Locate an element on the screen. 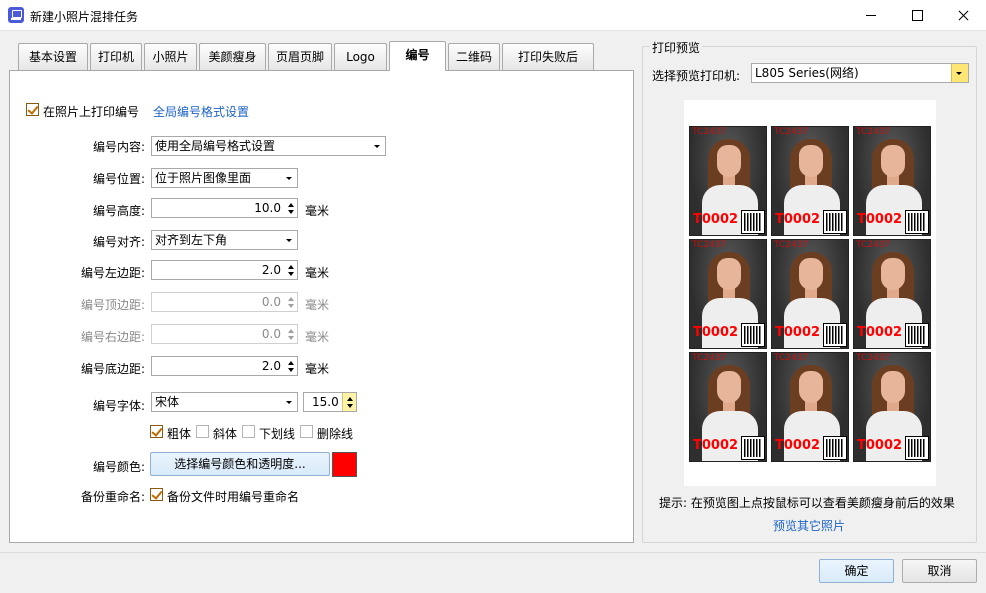 This screenshot has width=986, height=593. maximize-button is located at coordinates (917, 15).